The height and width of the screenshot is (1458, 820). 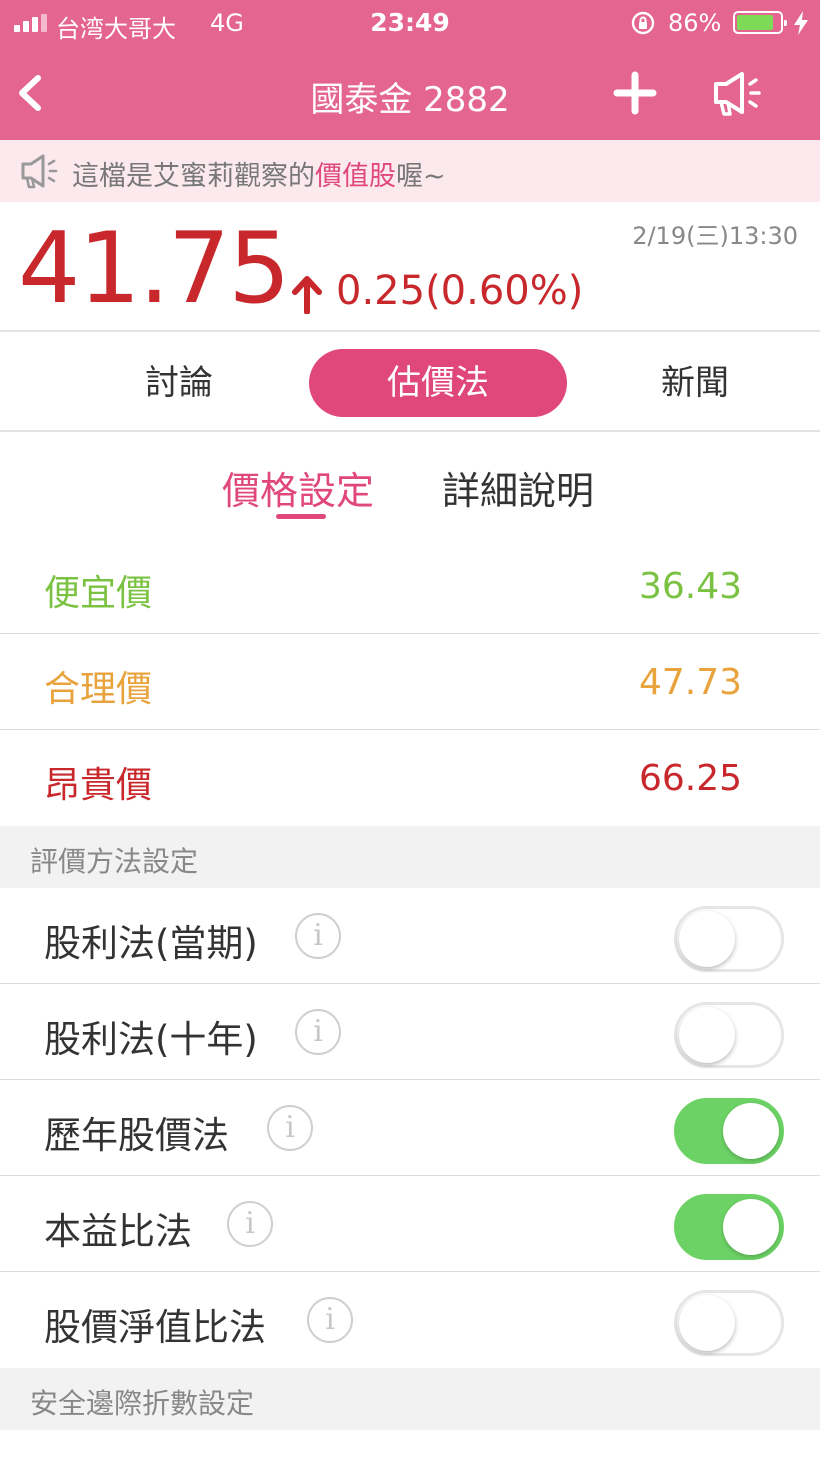 What do you see at coordinates (355, 176) in the screenshot?
I see `notice-highlight: 價值股` at bounding box center [355, 176].